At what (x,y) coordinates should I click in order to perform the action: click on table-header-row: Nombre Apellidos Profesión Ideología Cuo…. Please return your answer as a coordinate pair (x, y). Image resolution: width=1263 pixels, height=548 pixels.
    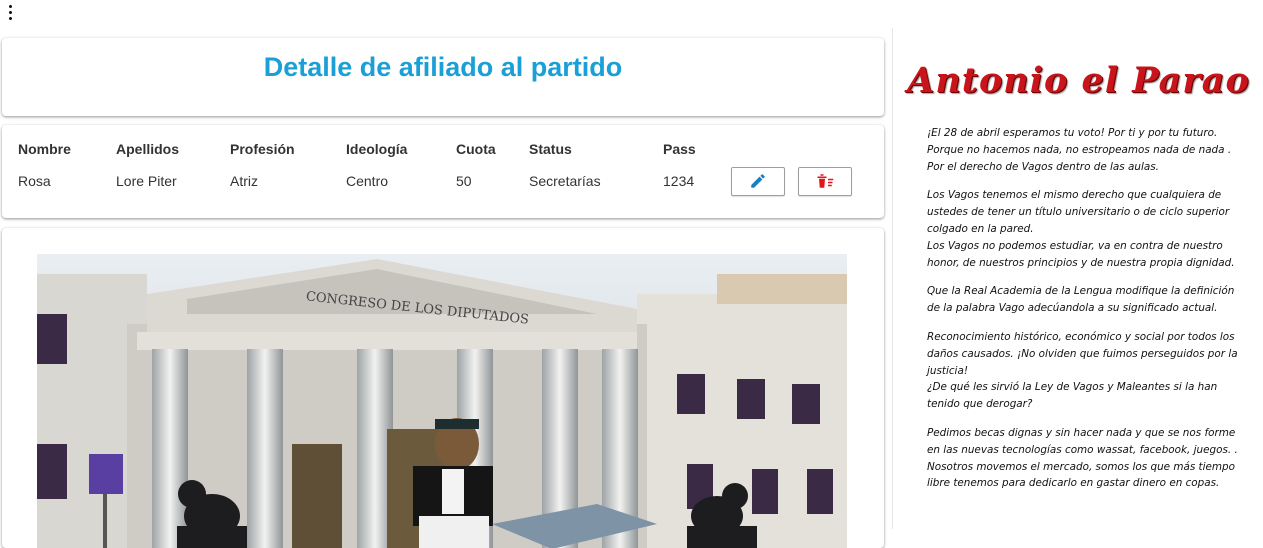
    Looking at the image, I should click on (444, 149).